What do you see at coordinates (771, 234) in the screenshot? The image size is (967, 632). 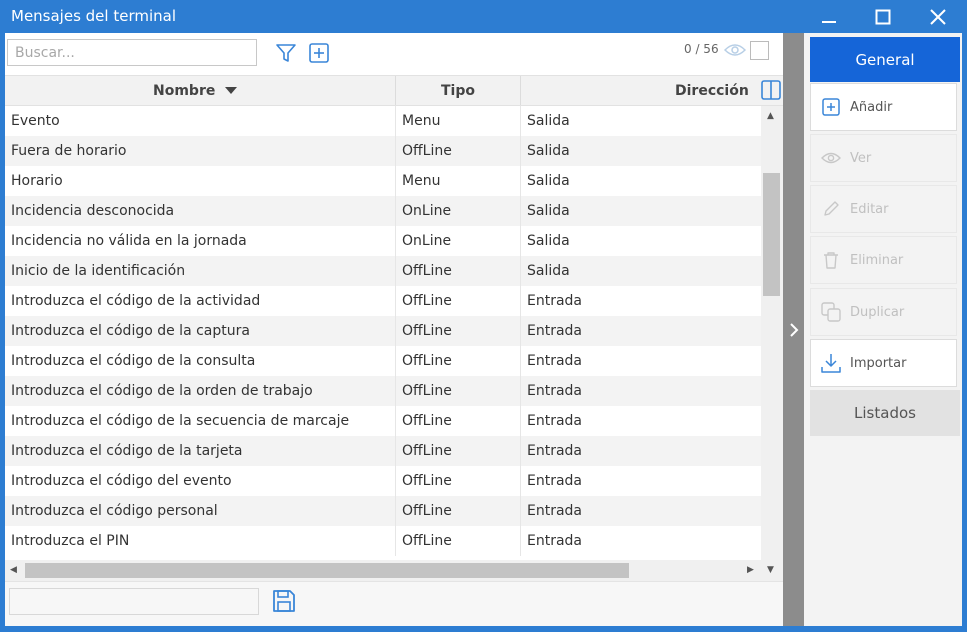 I see `vertical-scroll-thumb` at bounding box center [771, 234].